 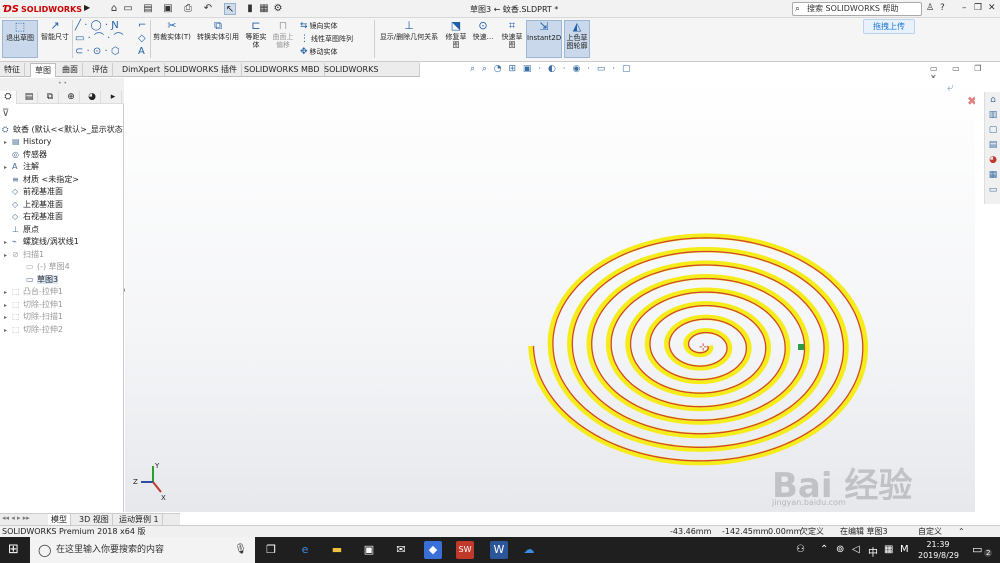 What do you see at coordinates (529, 550) in the screenshot?
I see `baidu-netdisk-icon: ☁` at bounding box center [529, 550].